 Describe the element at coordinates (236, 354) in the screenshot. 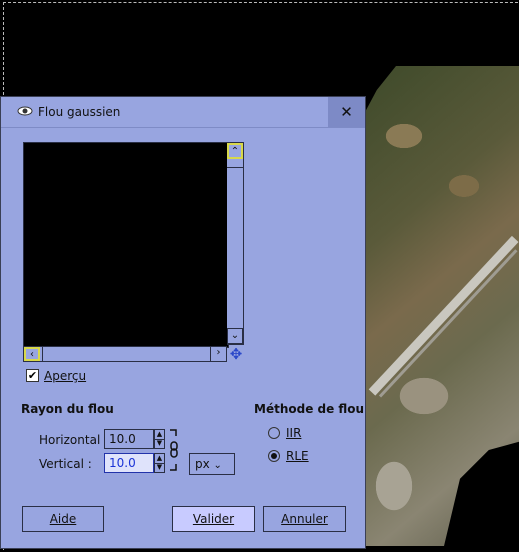

I see `navigate-move-icon: ✥` at that location.